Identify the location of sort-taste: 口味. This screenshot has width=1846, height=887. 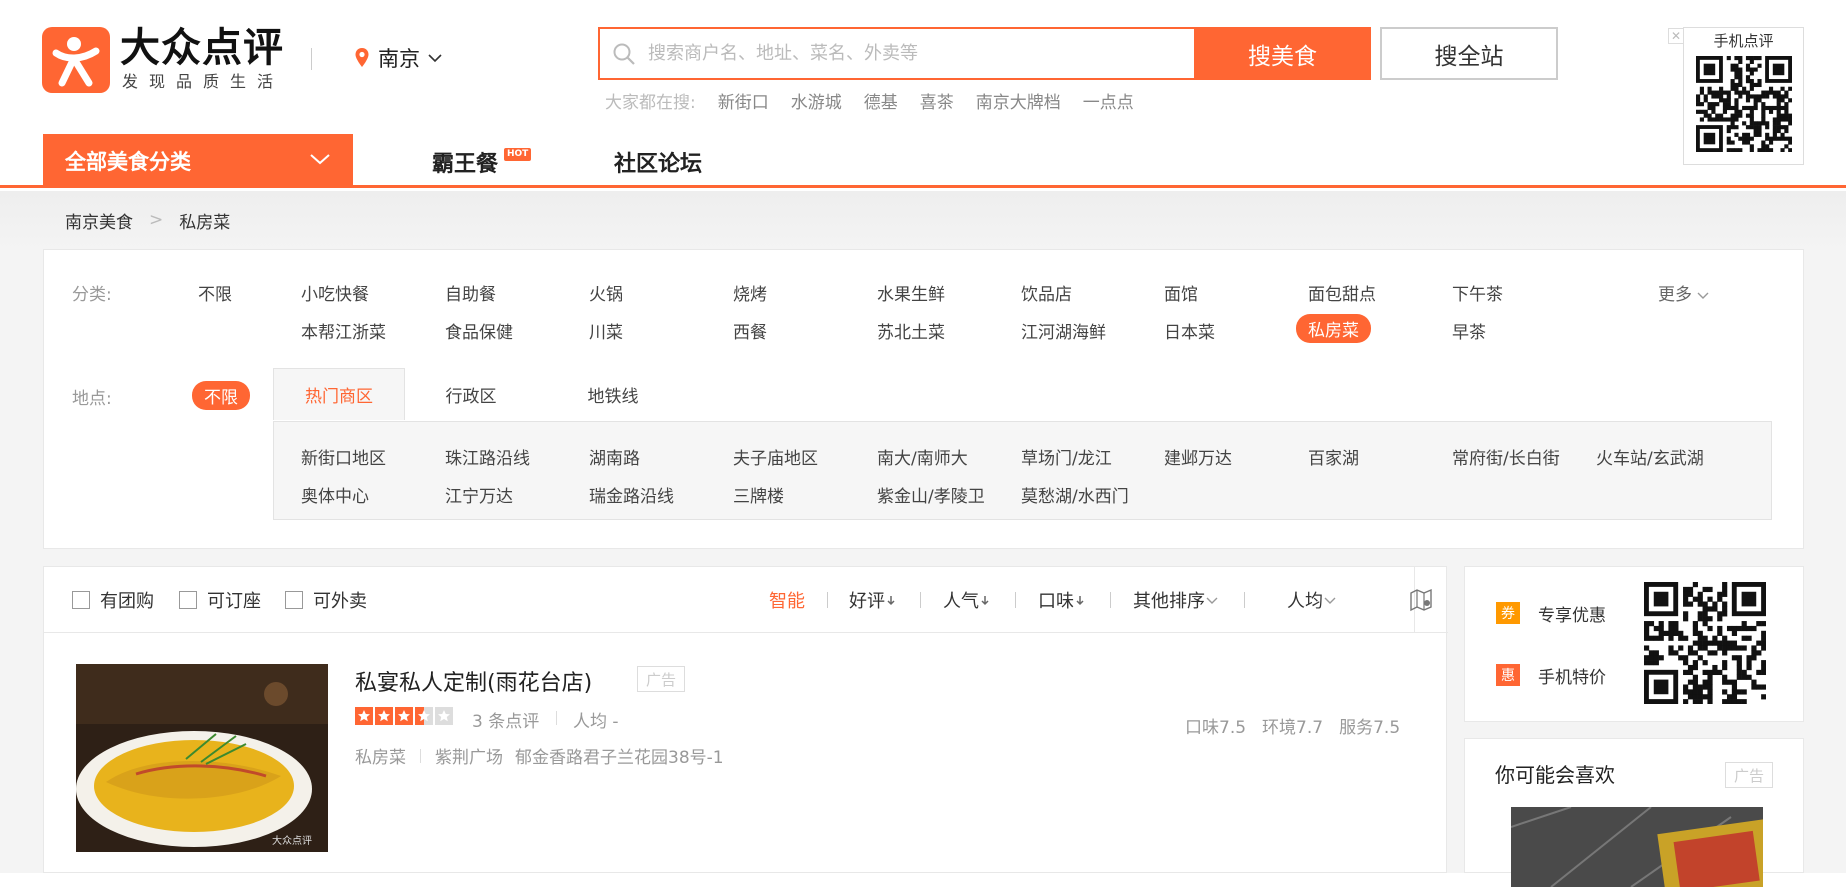
(1062, 600).